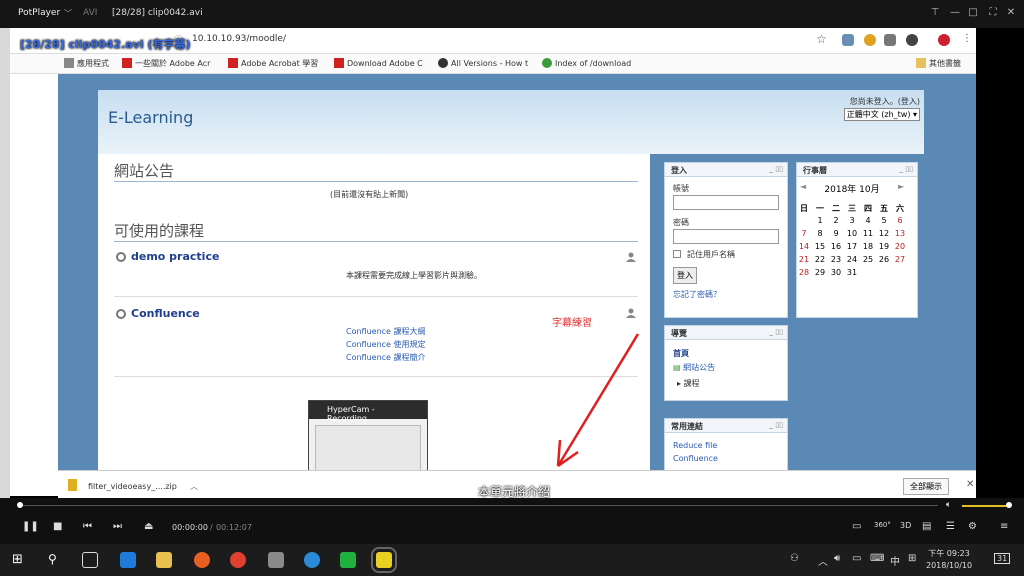 This screenshot has height=576, width=1024. Describe the element at coordinates (926, 526) in the screenshot. I see `subtitle-icon: ▤` at that location.